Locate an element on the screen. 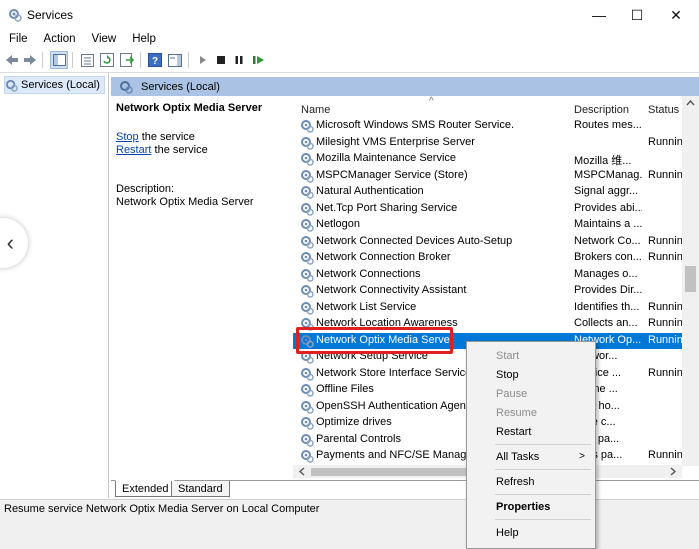 Image resolution: width=699 pixels, height=549 pixels. tree-item-services-local: Services (Local) is located at coordinates (54, 85).